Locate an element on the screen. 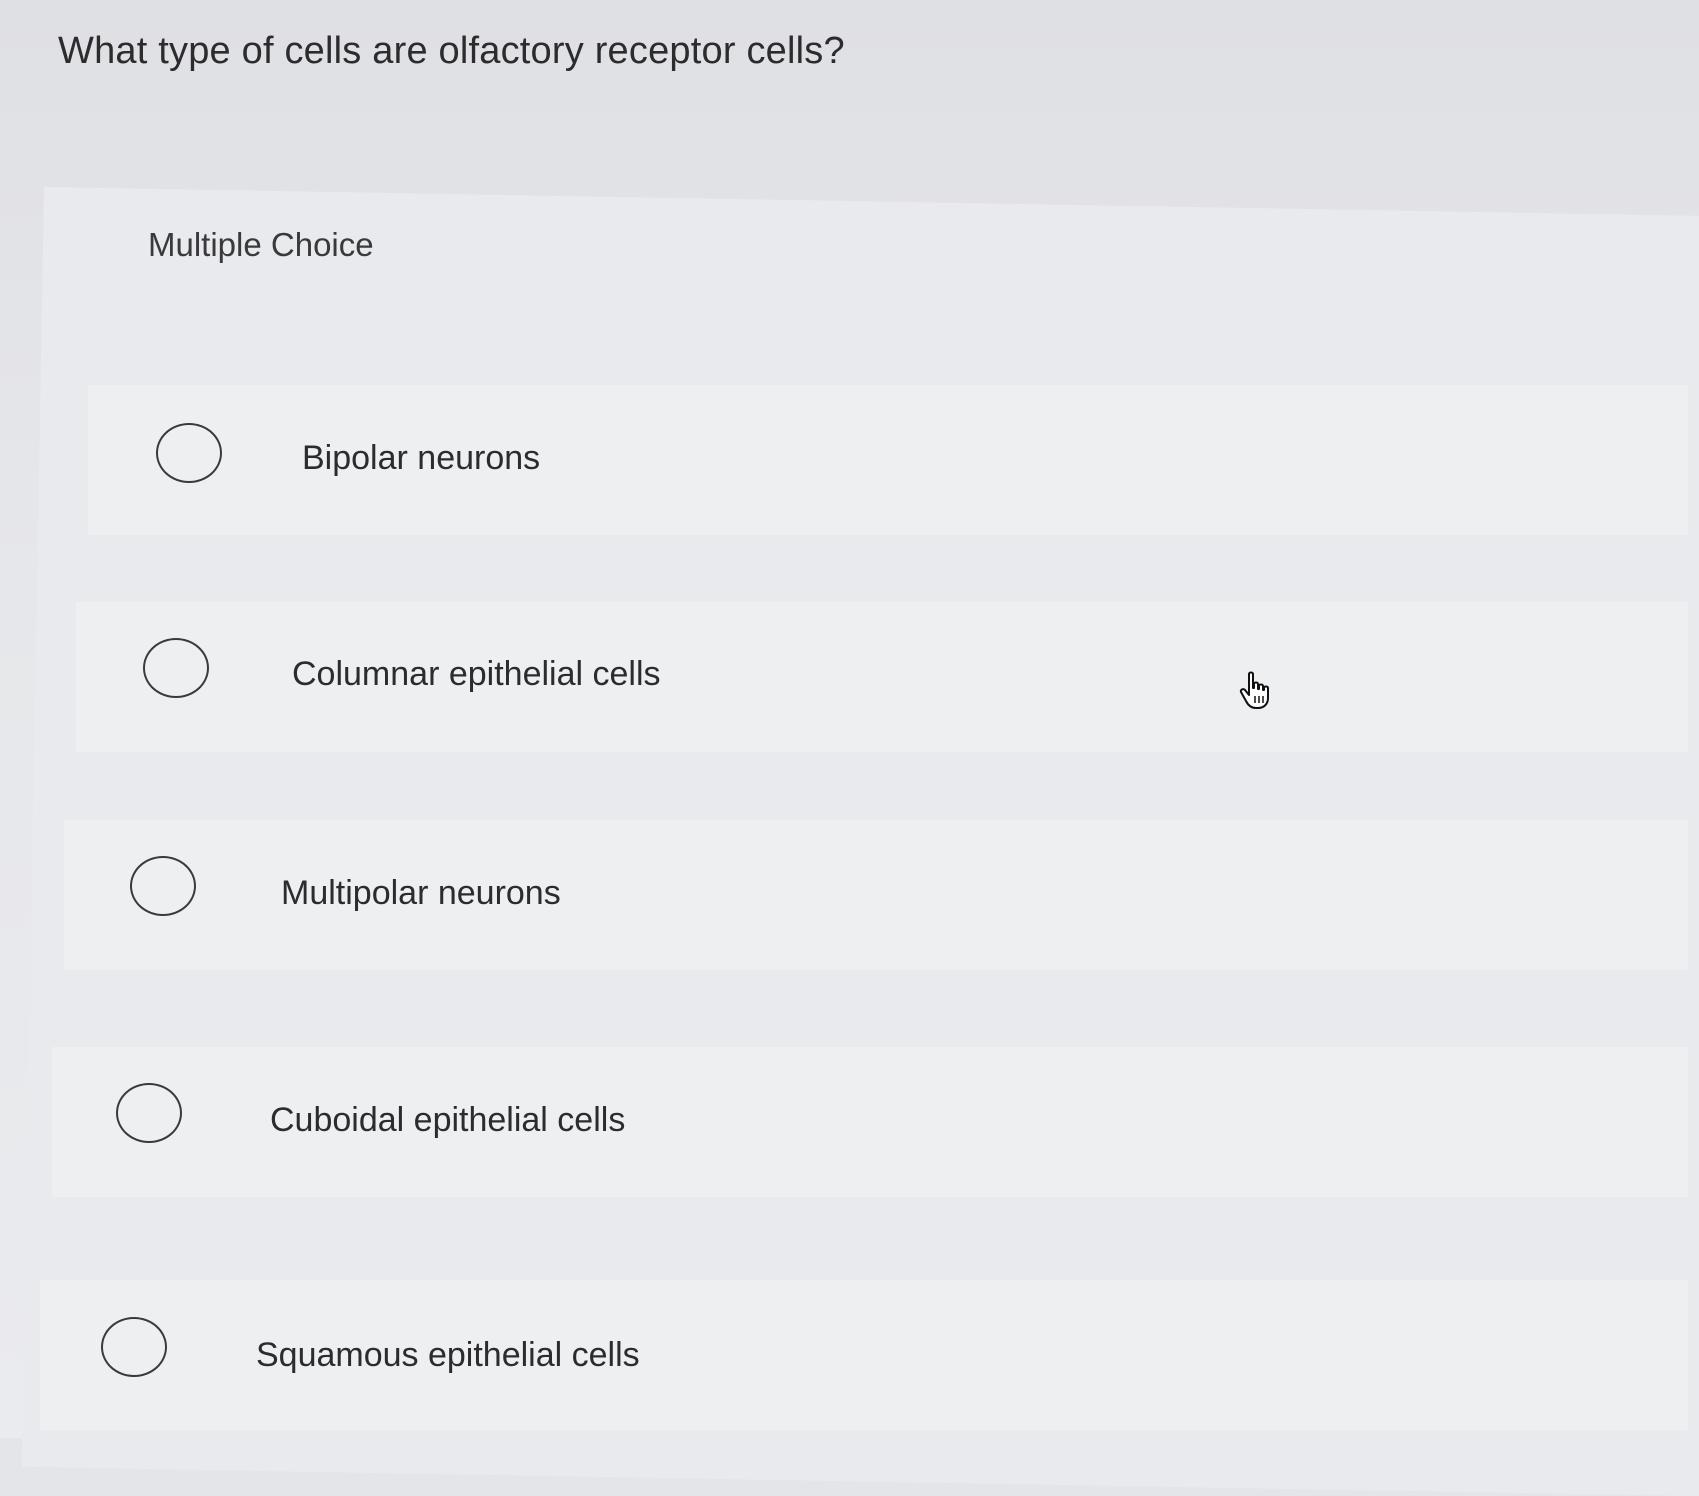 This screenshot has width=1699, height=1496. option-row: Multipolar neurons is located at coordinates (876, 895).